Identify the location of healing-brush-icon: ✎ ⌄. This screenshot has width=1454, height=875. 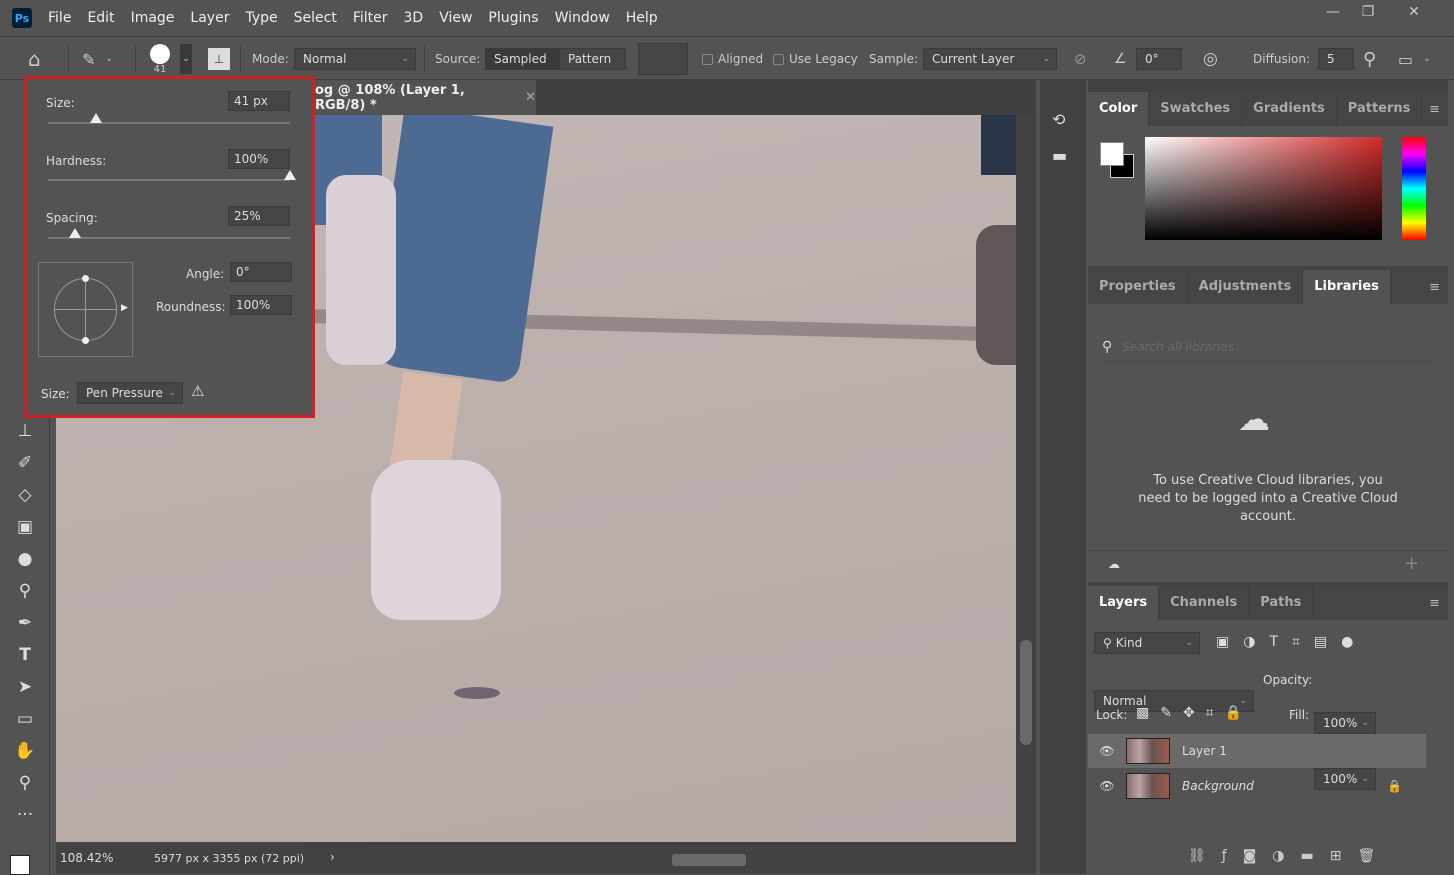
(97, 59).